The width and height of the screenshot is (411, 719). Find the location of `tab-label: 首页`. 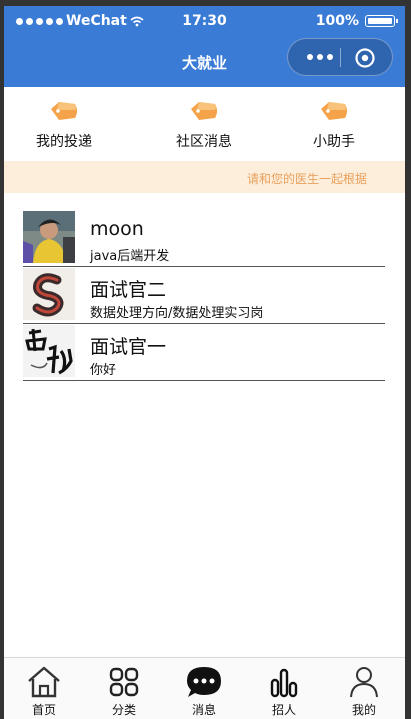

tab-label: 首页 is located at coordinates (43, 710).